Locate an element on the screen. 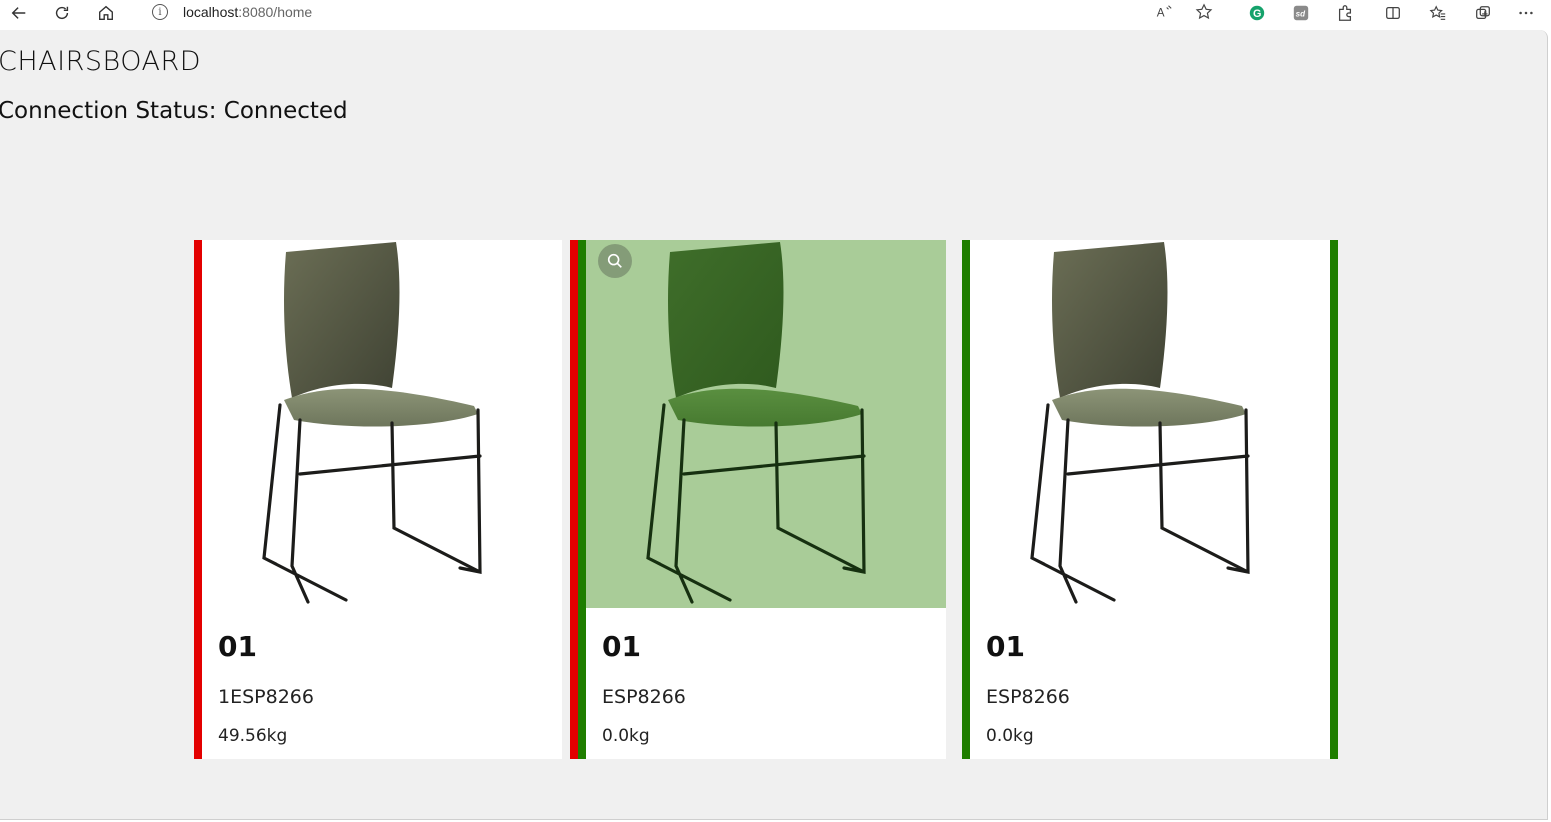 The width and height of the screenshot is (1551, 822). zoom-button is located at coordinates (615, 261).